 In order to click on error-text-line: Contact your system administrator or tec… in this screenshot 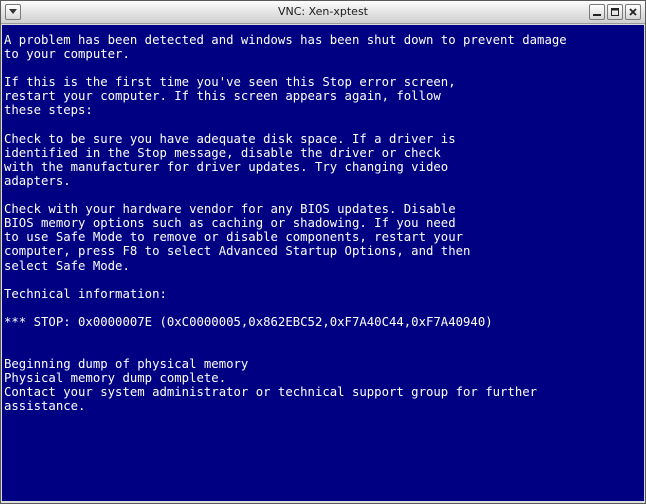, I will do `click(271, 392)`.